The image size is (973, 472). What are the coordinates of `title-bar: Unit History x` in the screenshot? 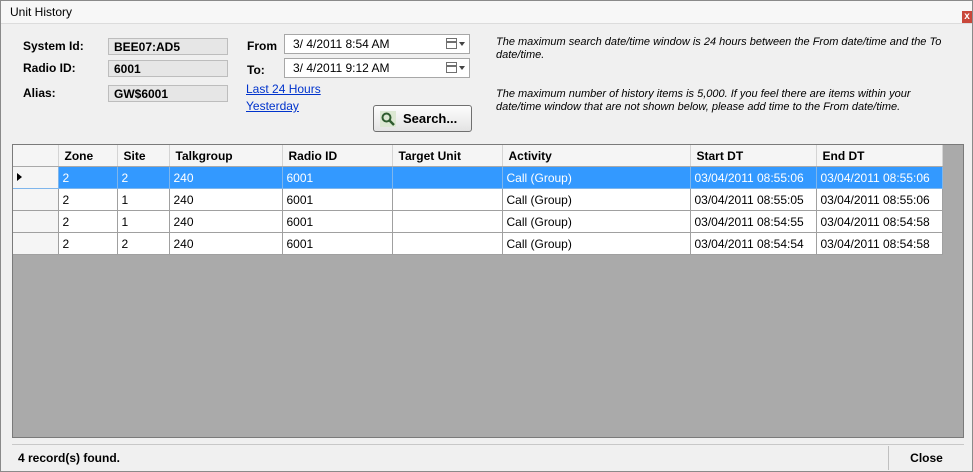 It's located at (486, 12).